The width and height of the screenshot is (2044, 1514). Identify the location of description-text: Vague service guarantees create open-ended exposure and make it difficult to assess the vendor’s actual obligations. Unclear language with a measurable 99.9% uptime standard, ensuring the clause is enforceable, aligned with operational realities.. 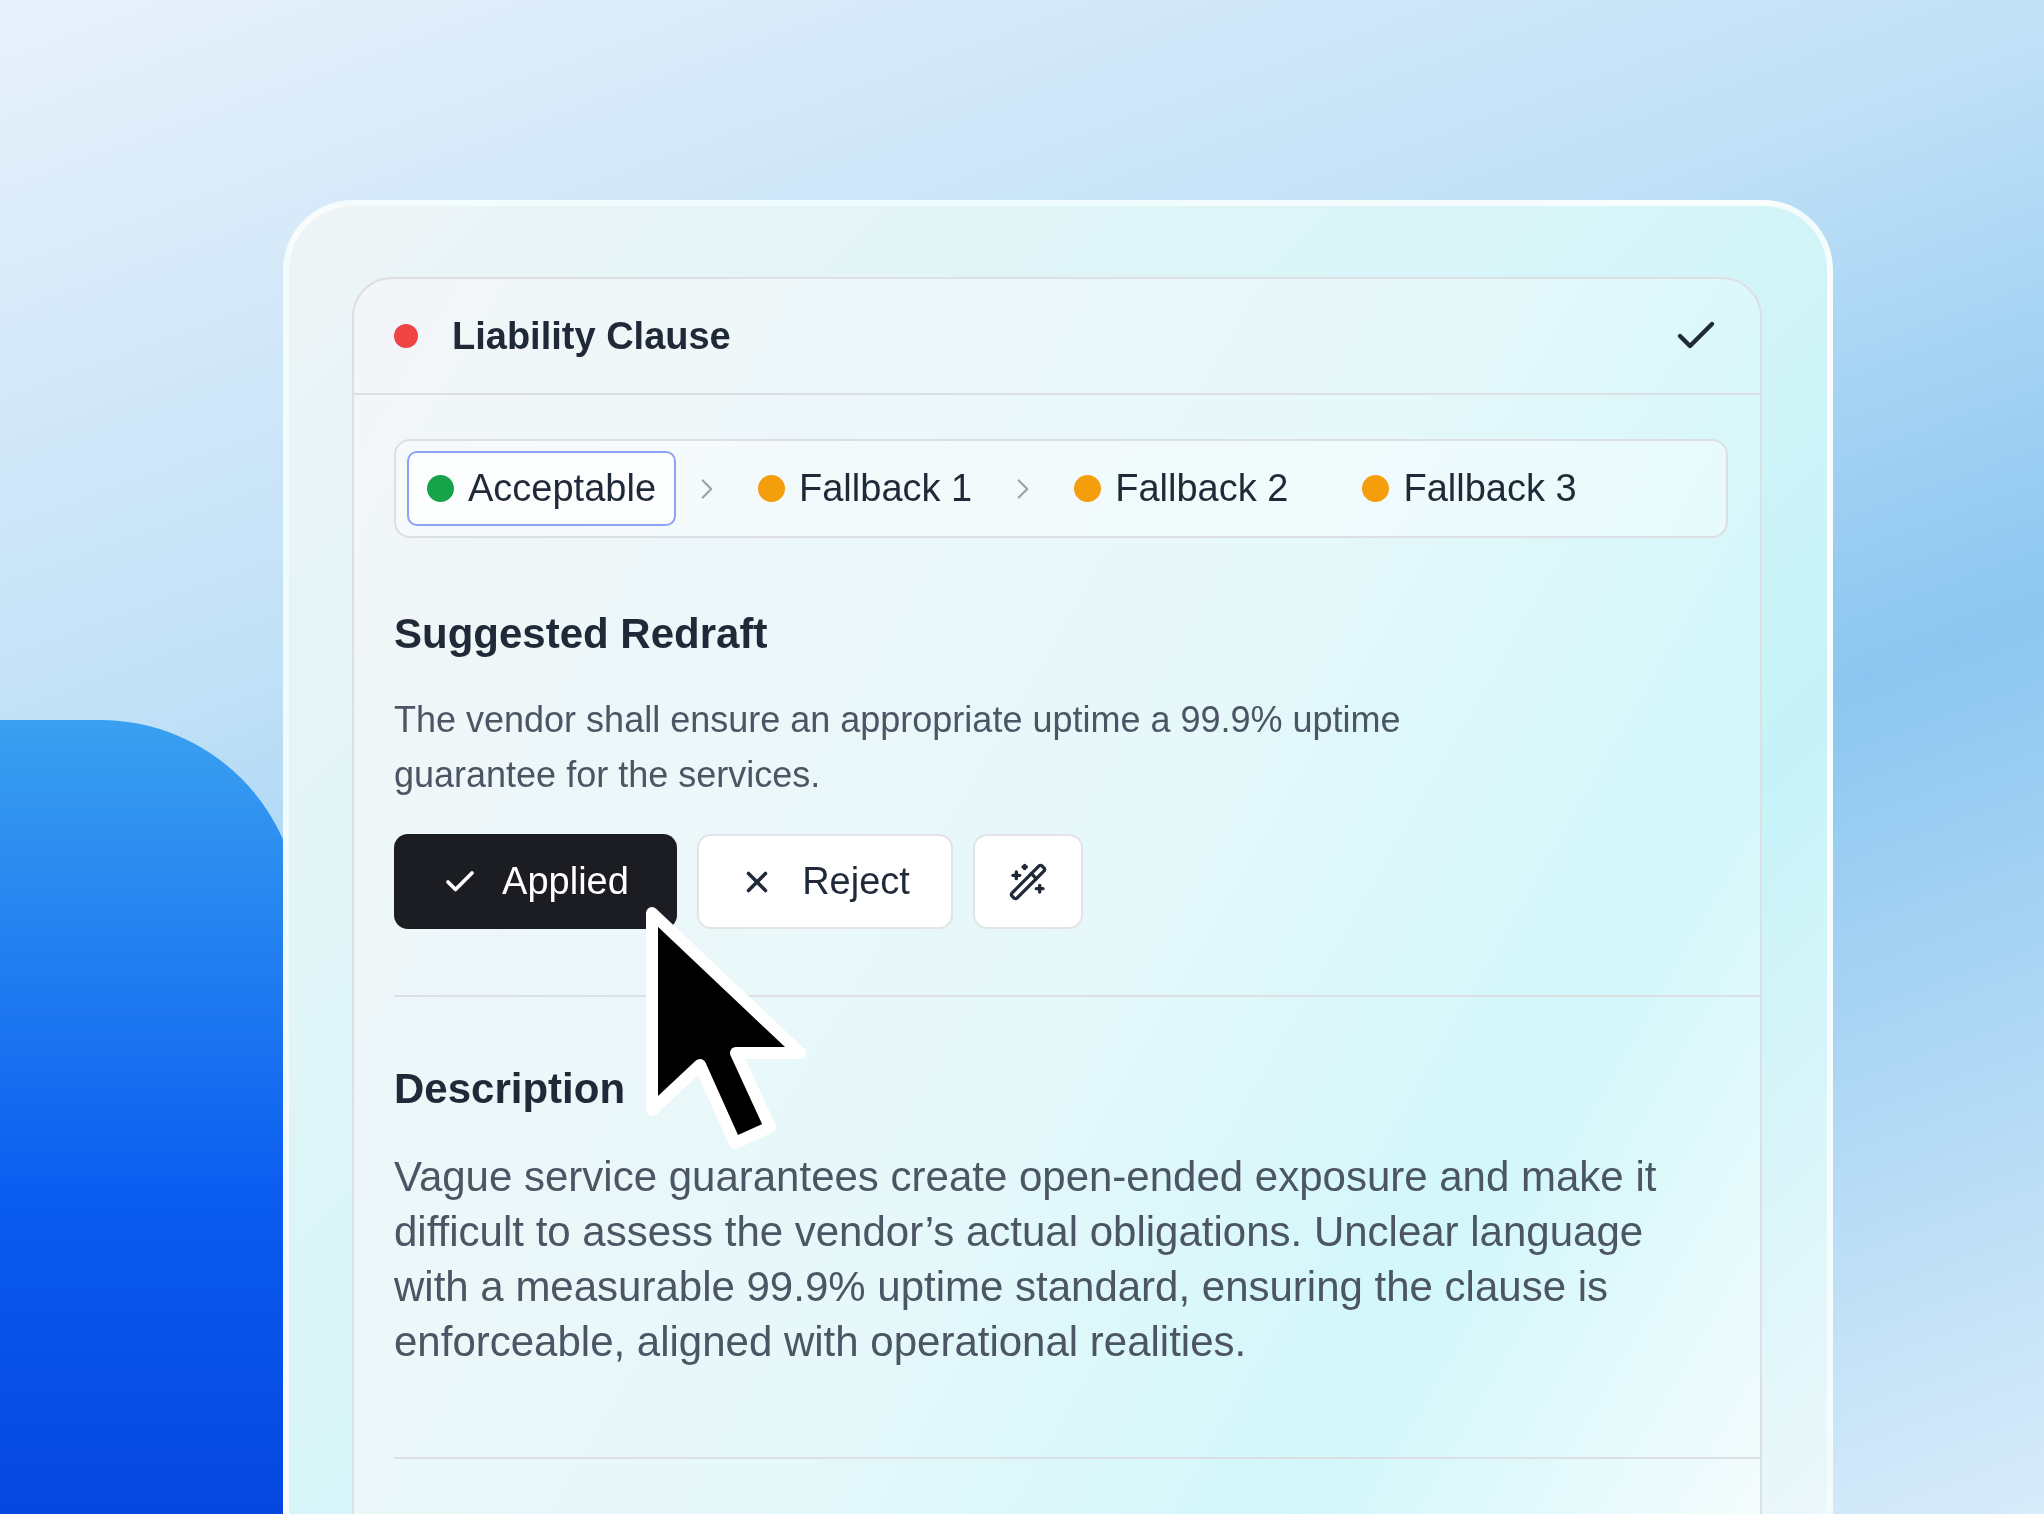
(1026, 1259).